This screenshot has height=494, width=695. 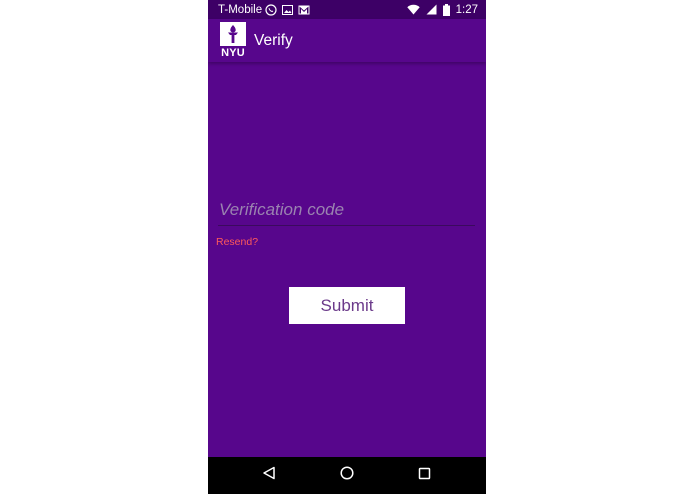 What do you see at coordinates (346, 225) in the screenshot?
I see `input-underline` at bounding box center [346, 225].